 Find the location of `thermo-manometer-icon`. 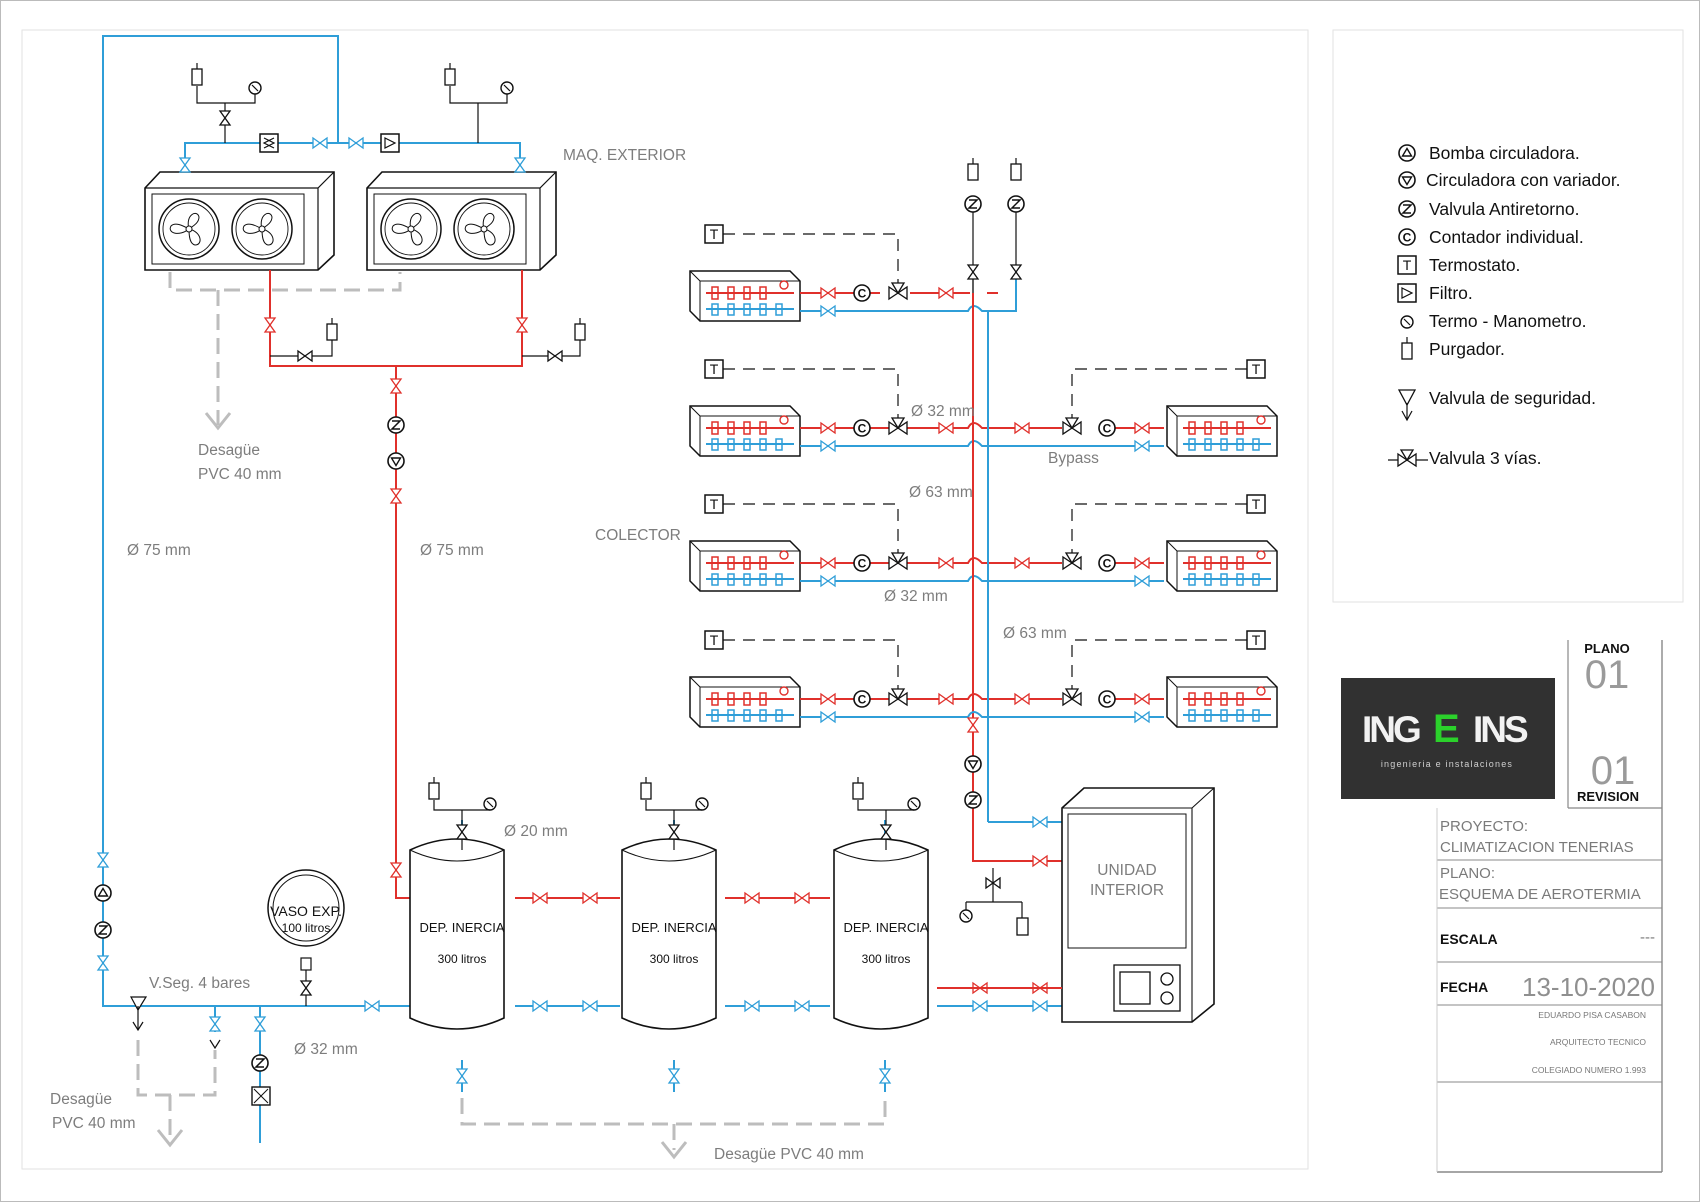

thermo-manometer-icon is located at coordinates (1407, 322).